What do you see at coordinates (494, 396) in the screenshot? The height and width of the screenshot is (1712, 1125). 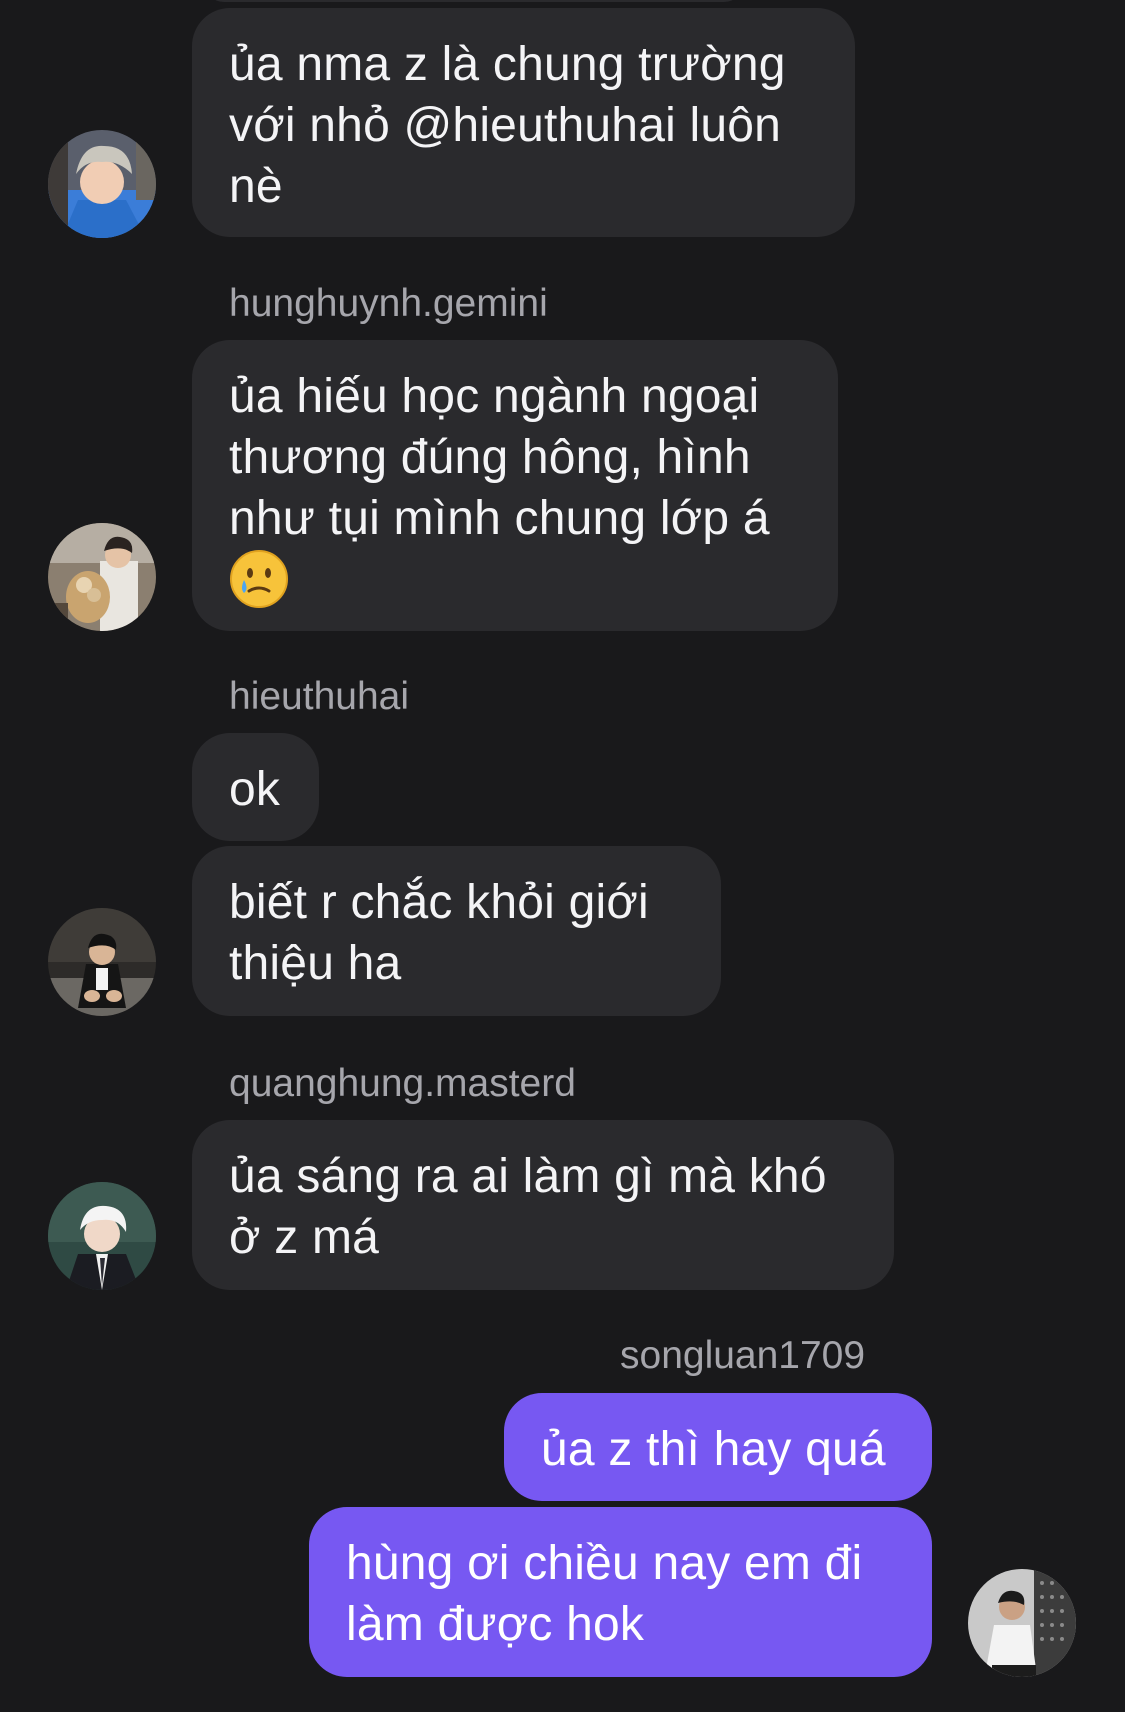 I see `message-line: ủa hiếu học ngành ngoại` at bounding box center [494, 396].